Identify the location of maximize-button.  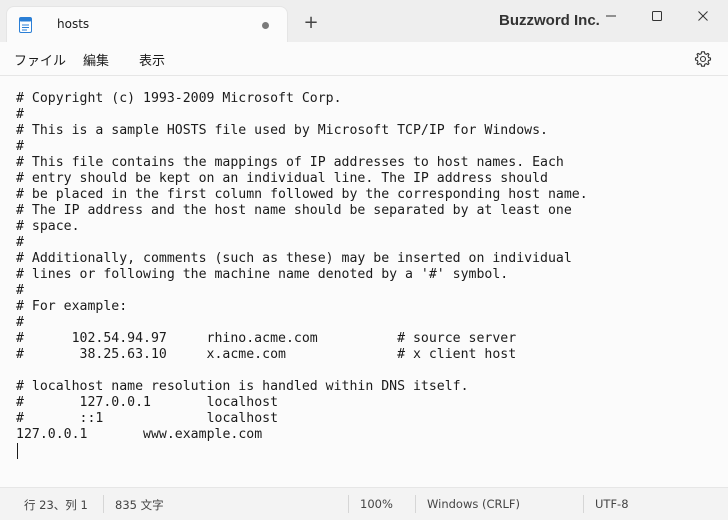
(657, 16).